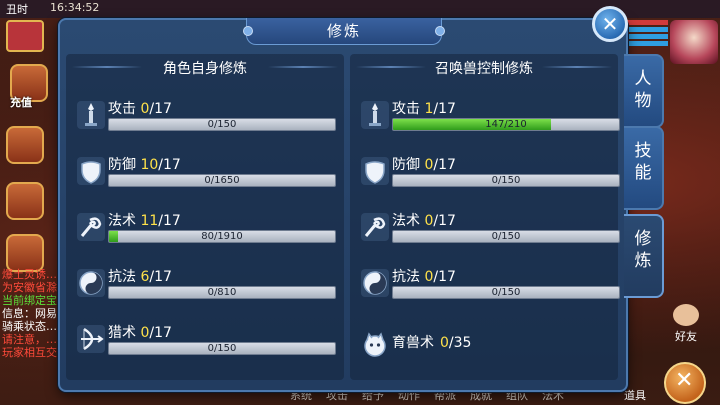 This screenshot has height=405, width=720. I want to click on tab-0: 人物, so click(644, 91).